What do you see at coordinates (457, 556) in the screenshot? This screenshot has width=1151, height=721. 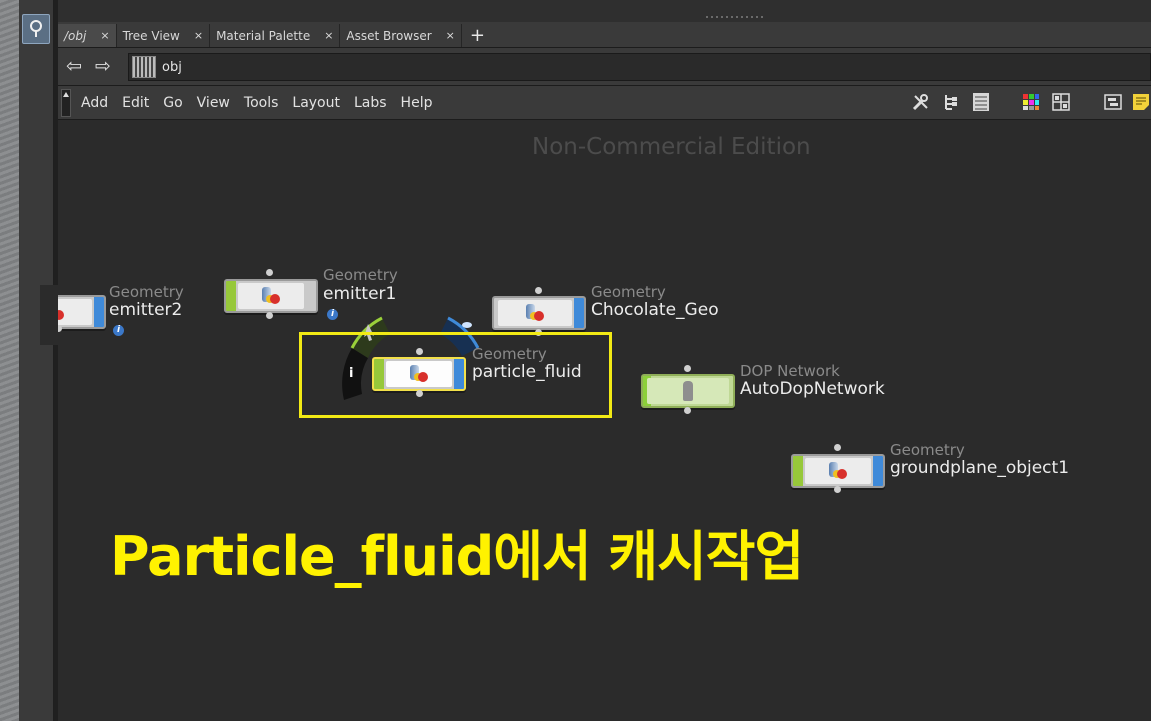 I see `overlay-caption: Particle_fluid에서 캐시작업` at bounding box center [457, 556].